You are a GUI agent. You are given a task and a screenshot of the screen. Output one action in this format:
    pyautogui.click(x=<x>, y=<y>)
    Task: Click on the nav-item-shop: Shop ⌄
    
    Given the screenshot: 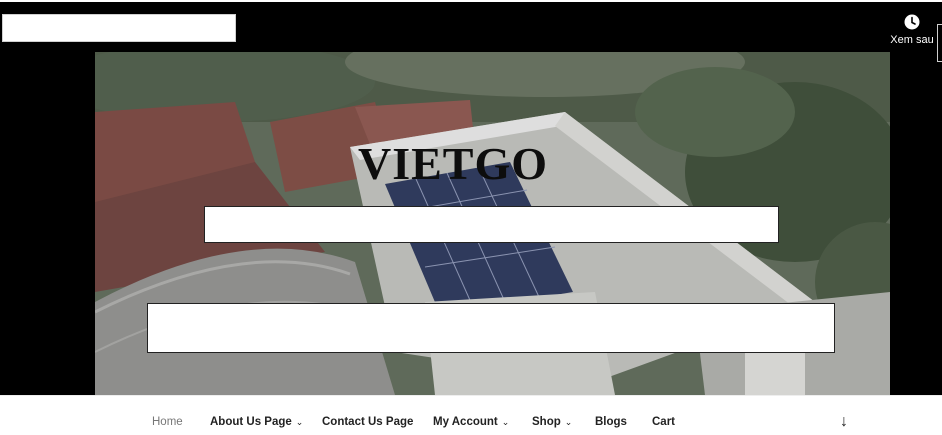 What is the action you would take?
    pyautogui.click(x=552, y=422)
    